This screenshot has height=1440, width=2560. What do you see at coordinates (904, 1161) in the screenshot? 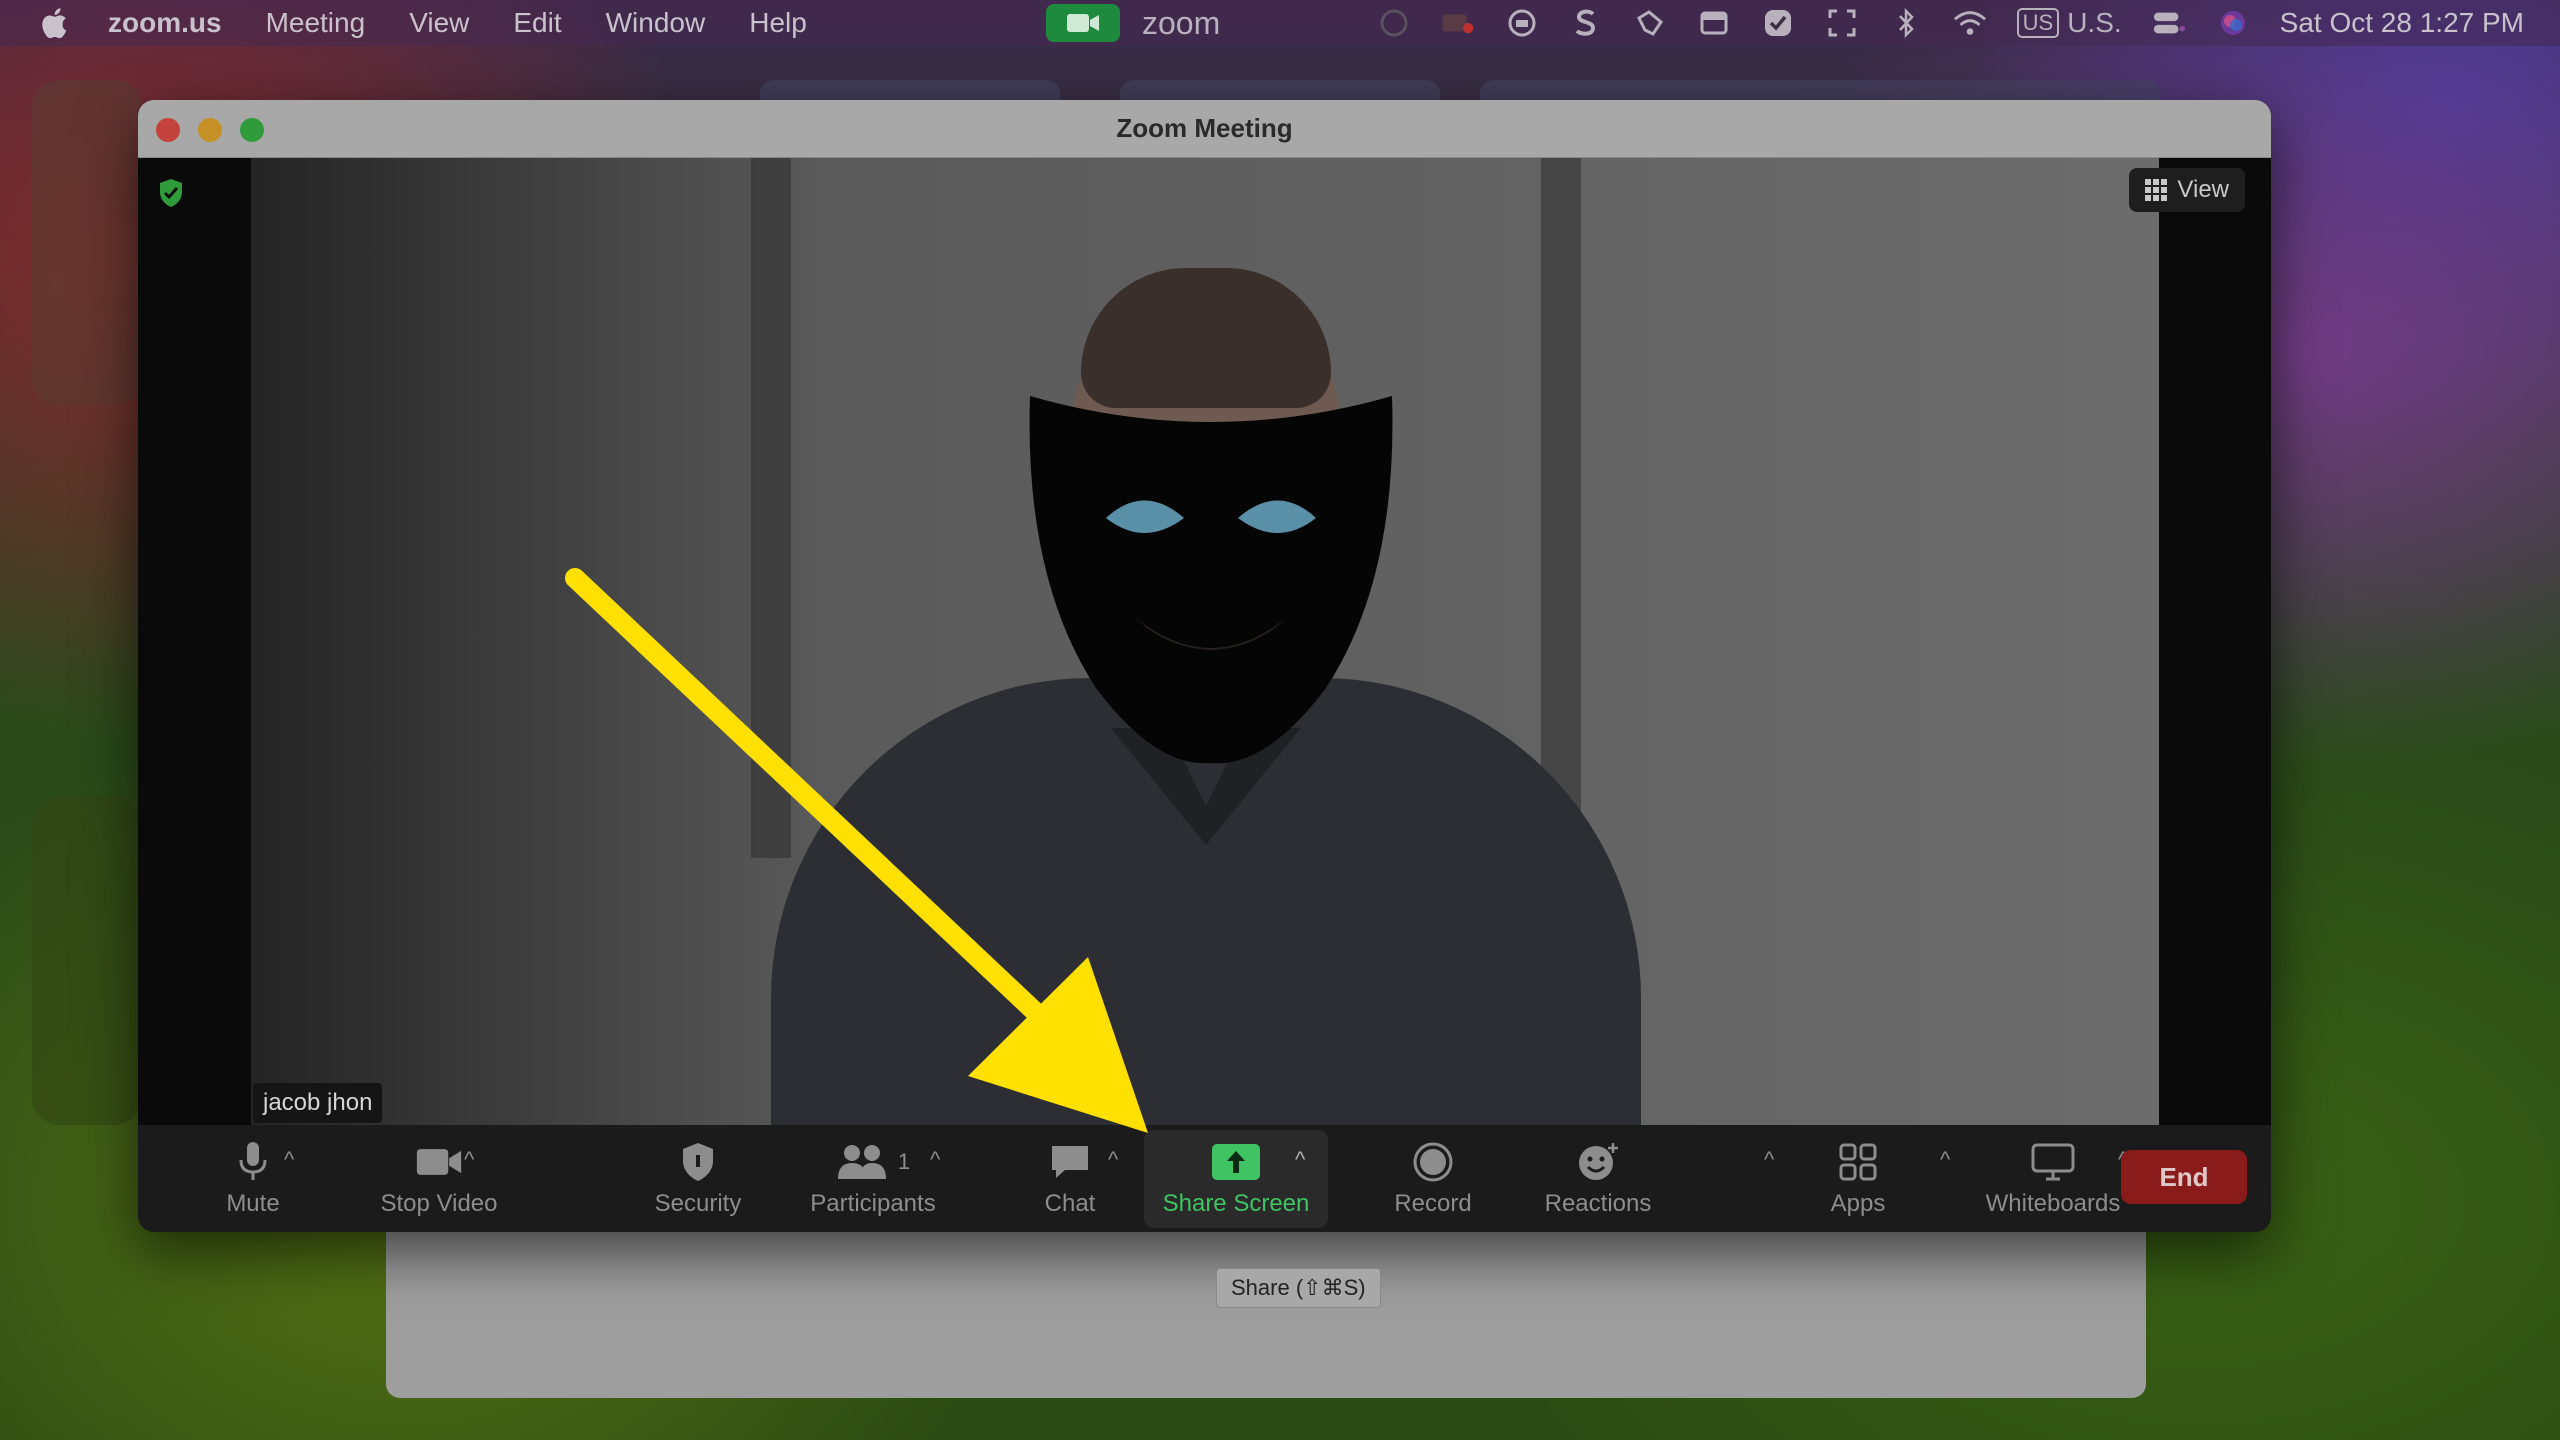
I see `participants-count: 1` at bounding box center [904, 1161].